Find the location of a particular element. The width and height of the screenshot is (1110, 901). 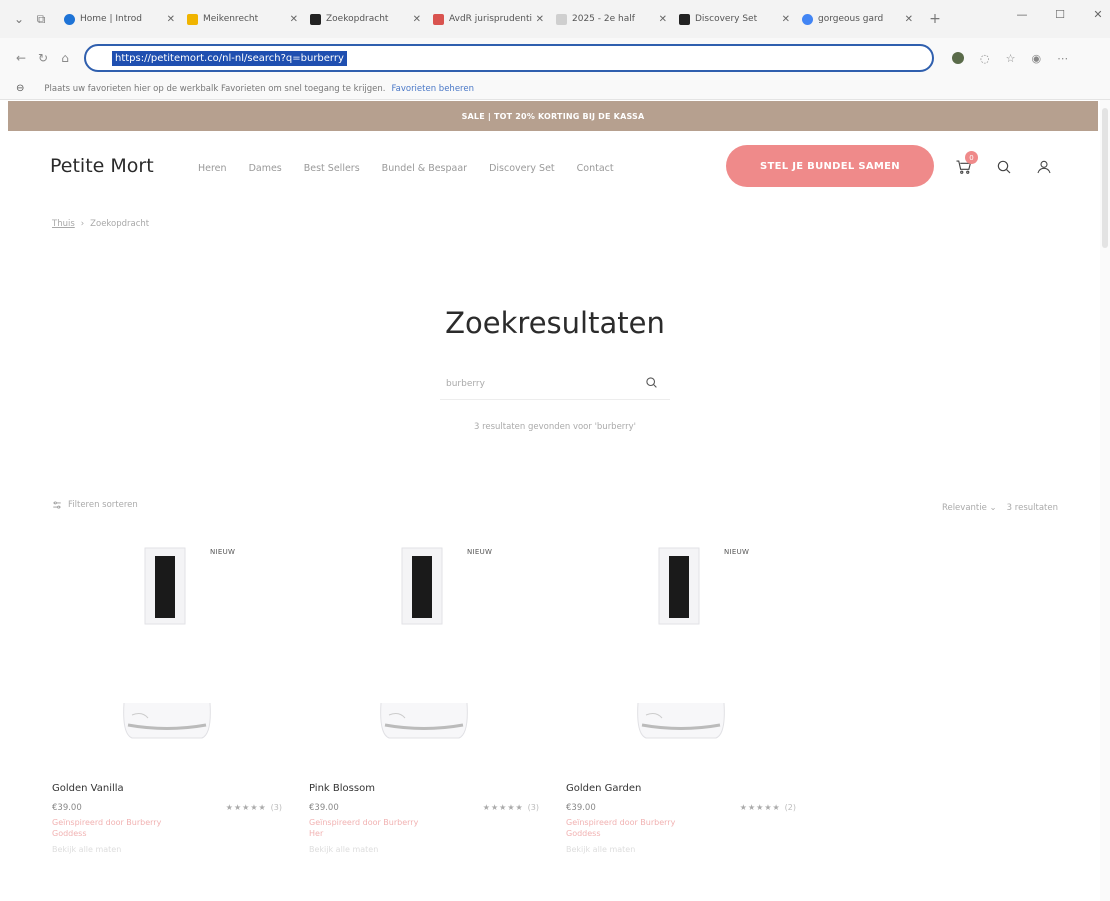

search-input is located at coordinates (531, 383).